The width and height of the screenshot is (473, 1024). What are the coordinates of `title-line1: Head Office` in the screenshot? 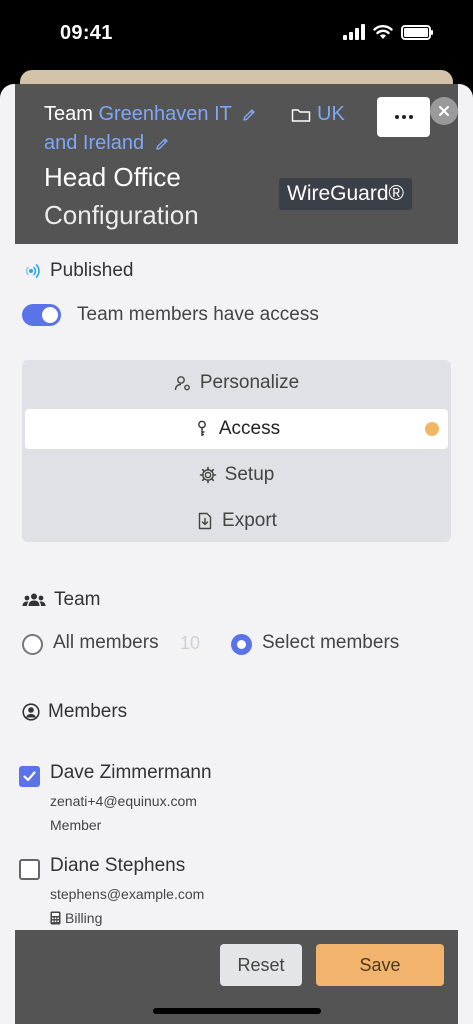 It's located at (112, 177).